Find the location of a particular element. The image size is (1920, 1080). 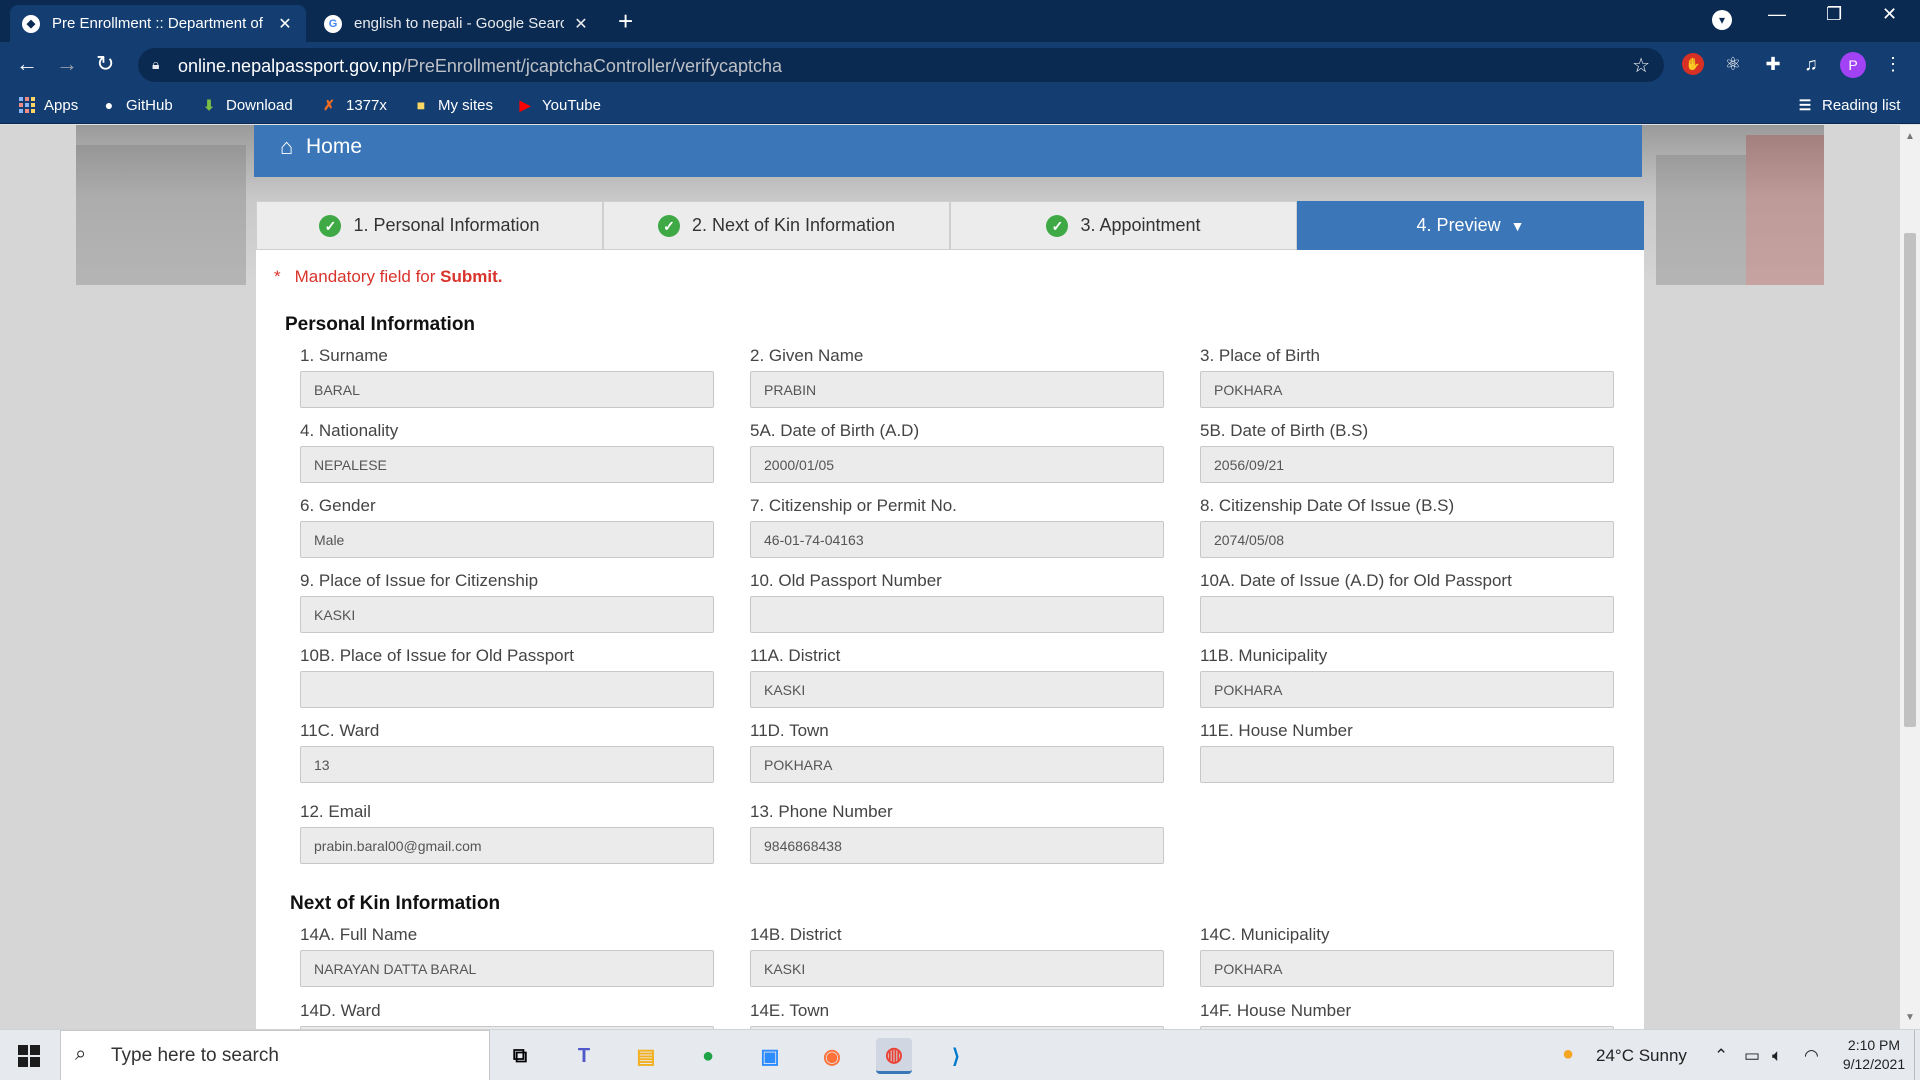

field-label: 4. Nationality is located at coordinates (349, 430).